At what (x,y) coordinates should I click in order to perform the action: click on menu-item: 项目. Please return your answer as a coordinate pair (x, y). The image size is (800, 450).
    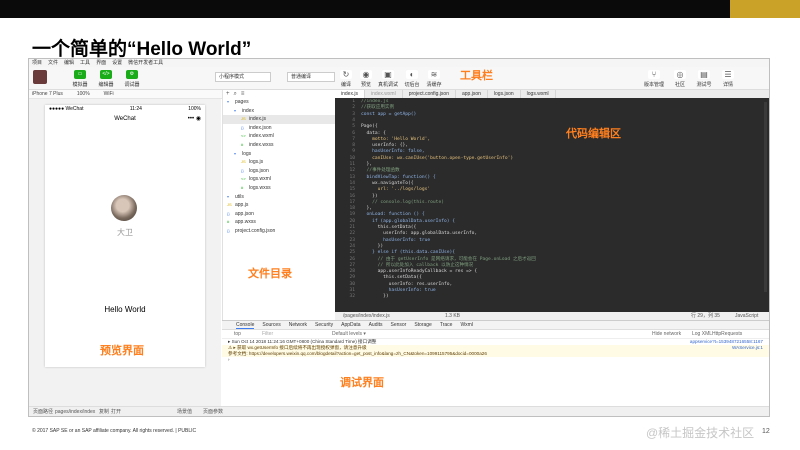
    Looking at the image, I should click on (37, 63).